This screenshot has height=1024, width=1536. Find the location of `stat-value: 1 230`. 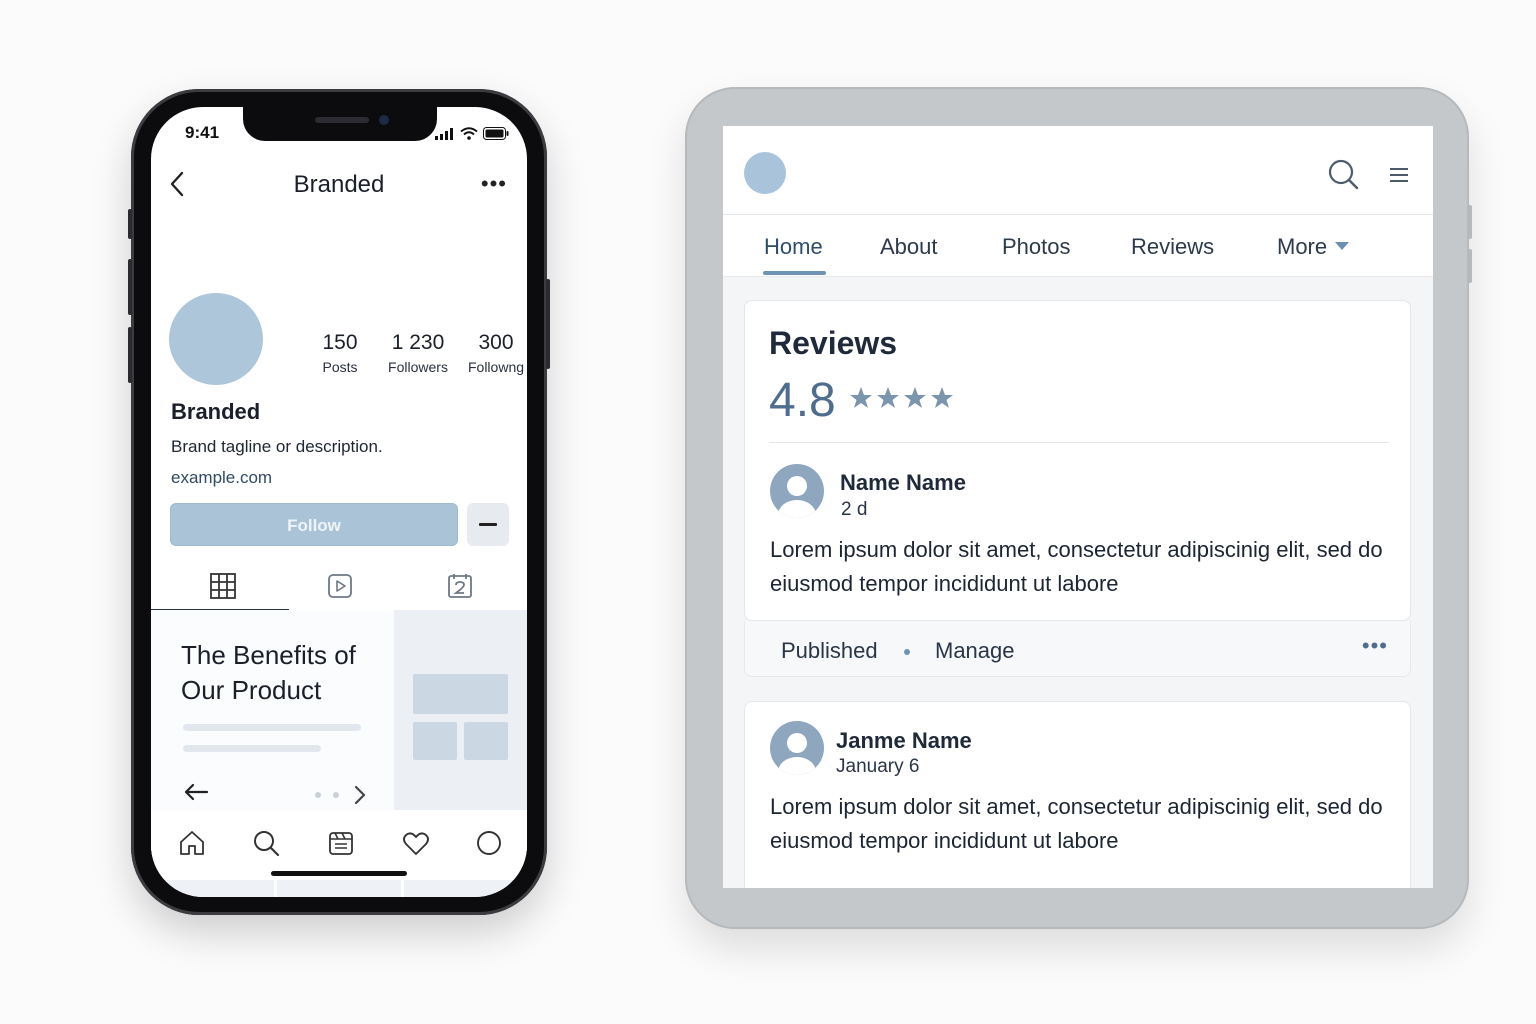

stat-value: 1 230 is located at coordinates (418, 342).